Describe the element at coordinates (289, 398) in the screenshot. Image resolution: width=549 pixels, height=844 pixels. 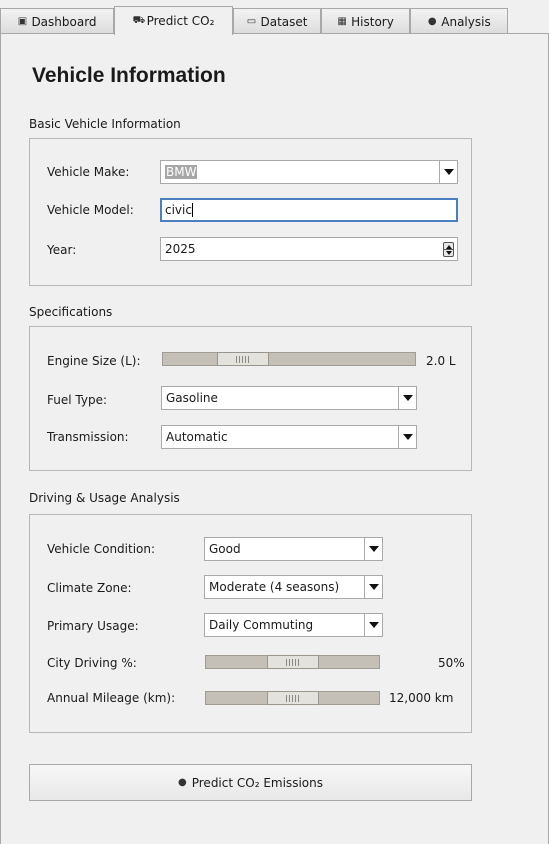
I see `fuel-type-combo: Gasoline` at that location.